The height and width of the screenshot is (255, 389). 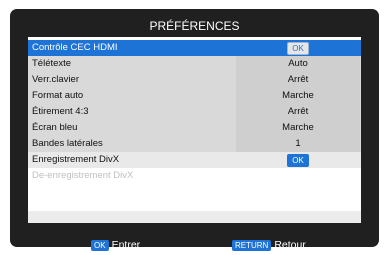 I want to click on hint-enter-label: Entrer, so click(x=126, y=245).